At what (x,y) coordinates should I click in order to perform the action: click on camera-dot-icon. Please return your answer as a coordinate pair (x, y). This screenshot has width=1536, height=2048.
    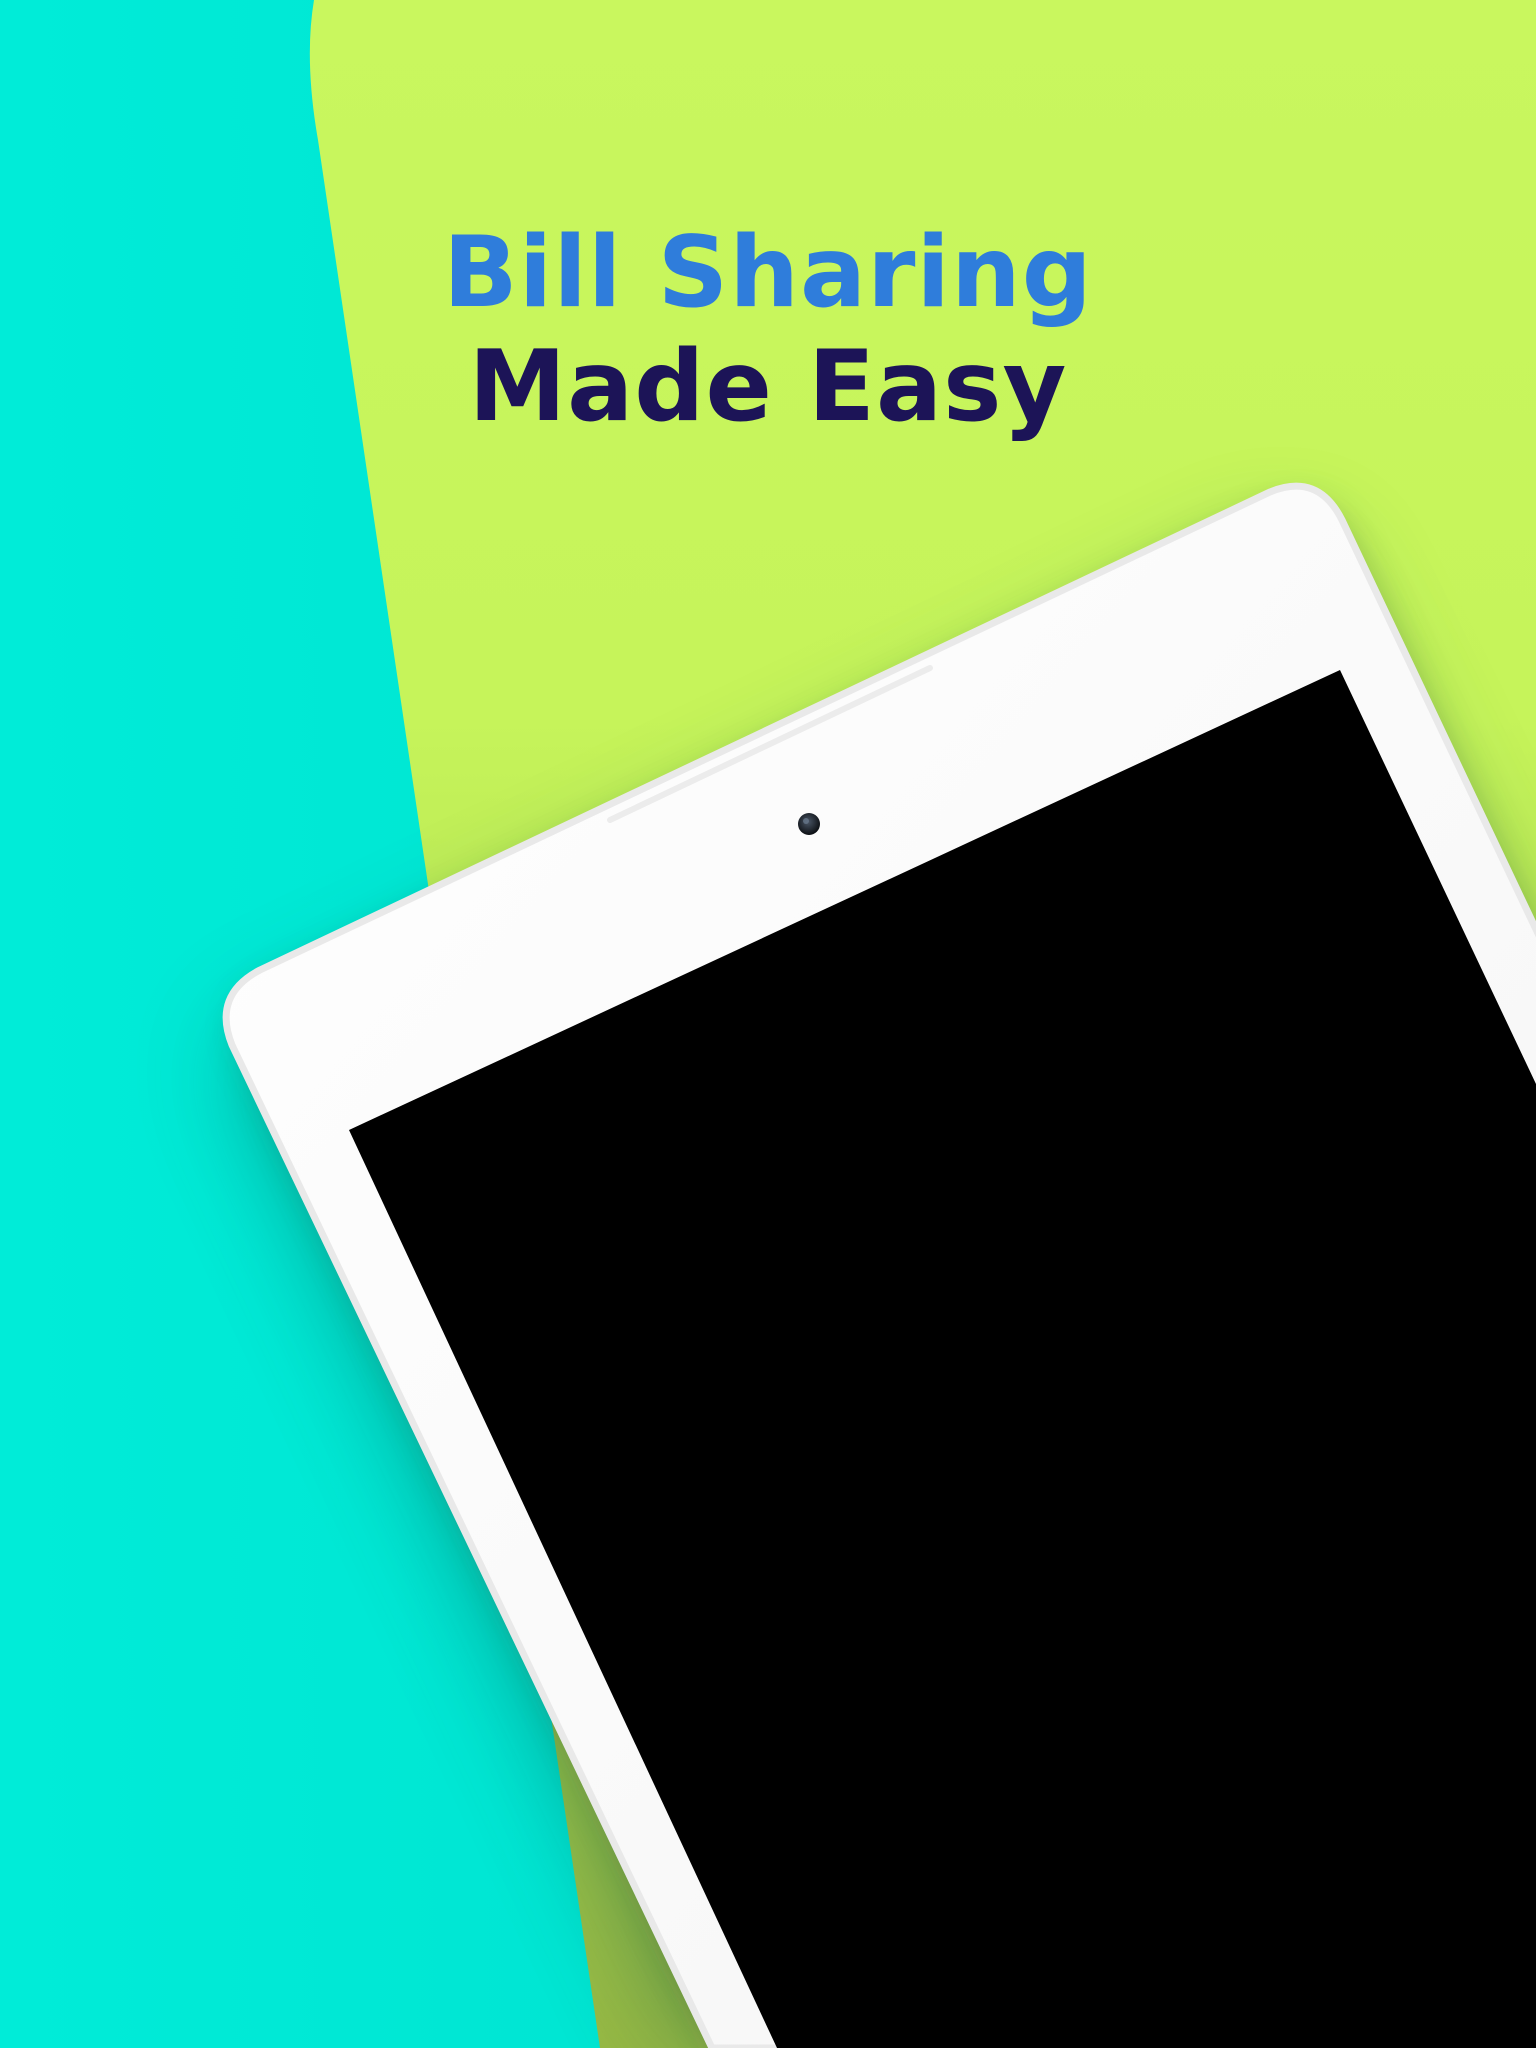
    Looking at the image, I should click on (809, 824).